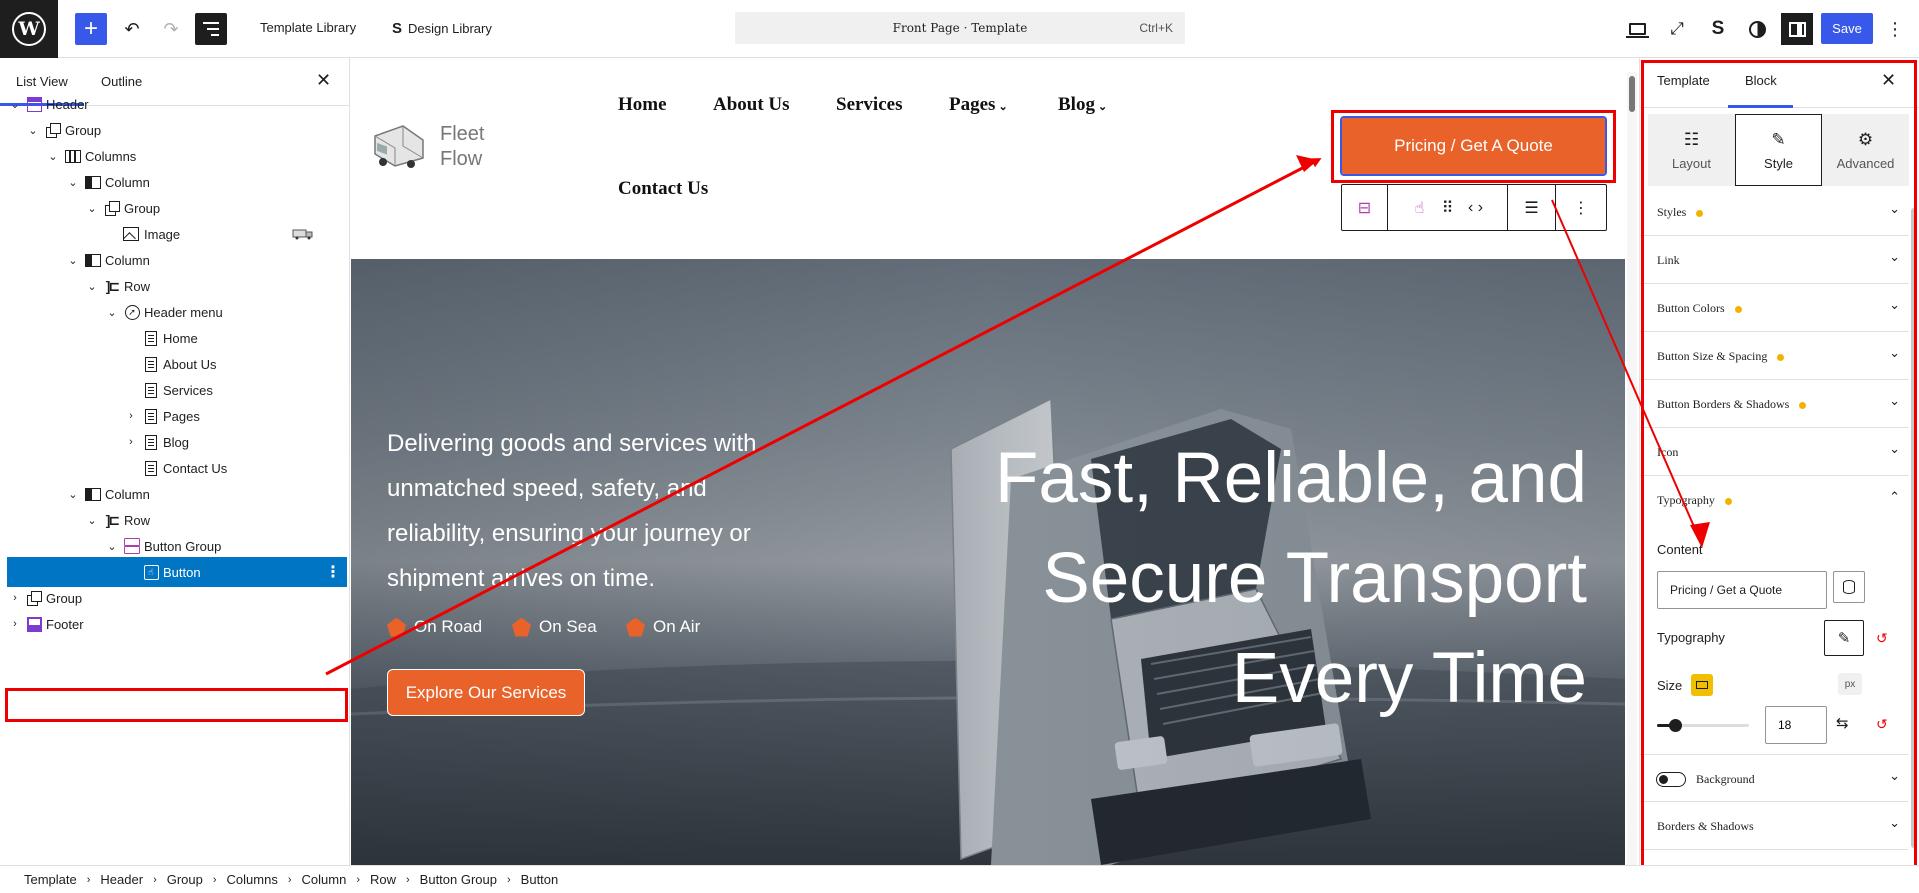 Image resolution: width=1919 pixels, height=893 pixels. What do you see at coordinates (1632, 468) in the screenshot?
I see `canvas-scrollbar` at bounding box center [1632, 468].